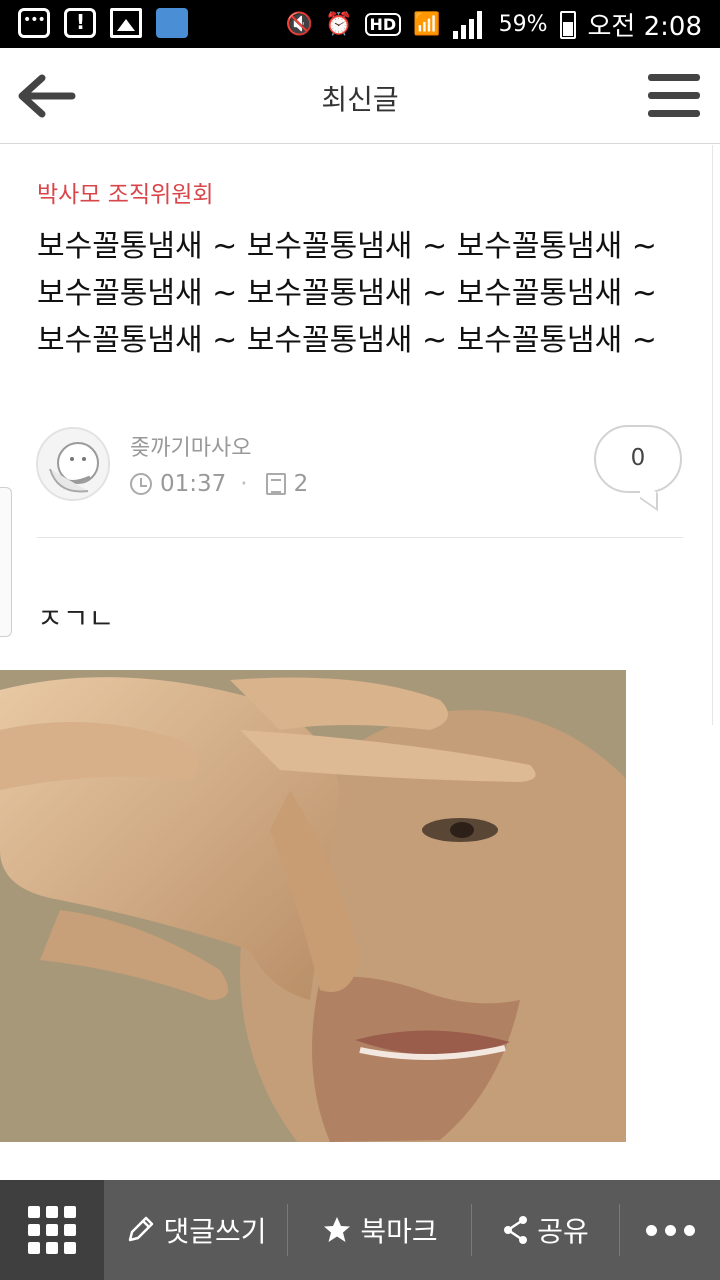 This screenshot has height=1280, width=720. What do you see at coordinates (516, 1230) in the screenshot?
I see `share-icon` at bounding box center [516, 1230].